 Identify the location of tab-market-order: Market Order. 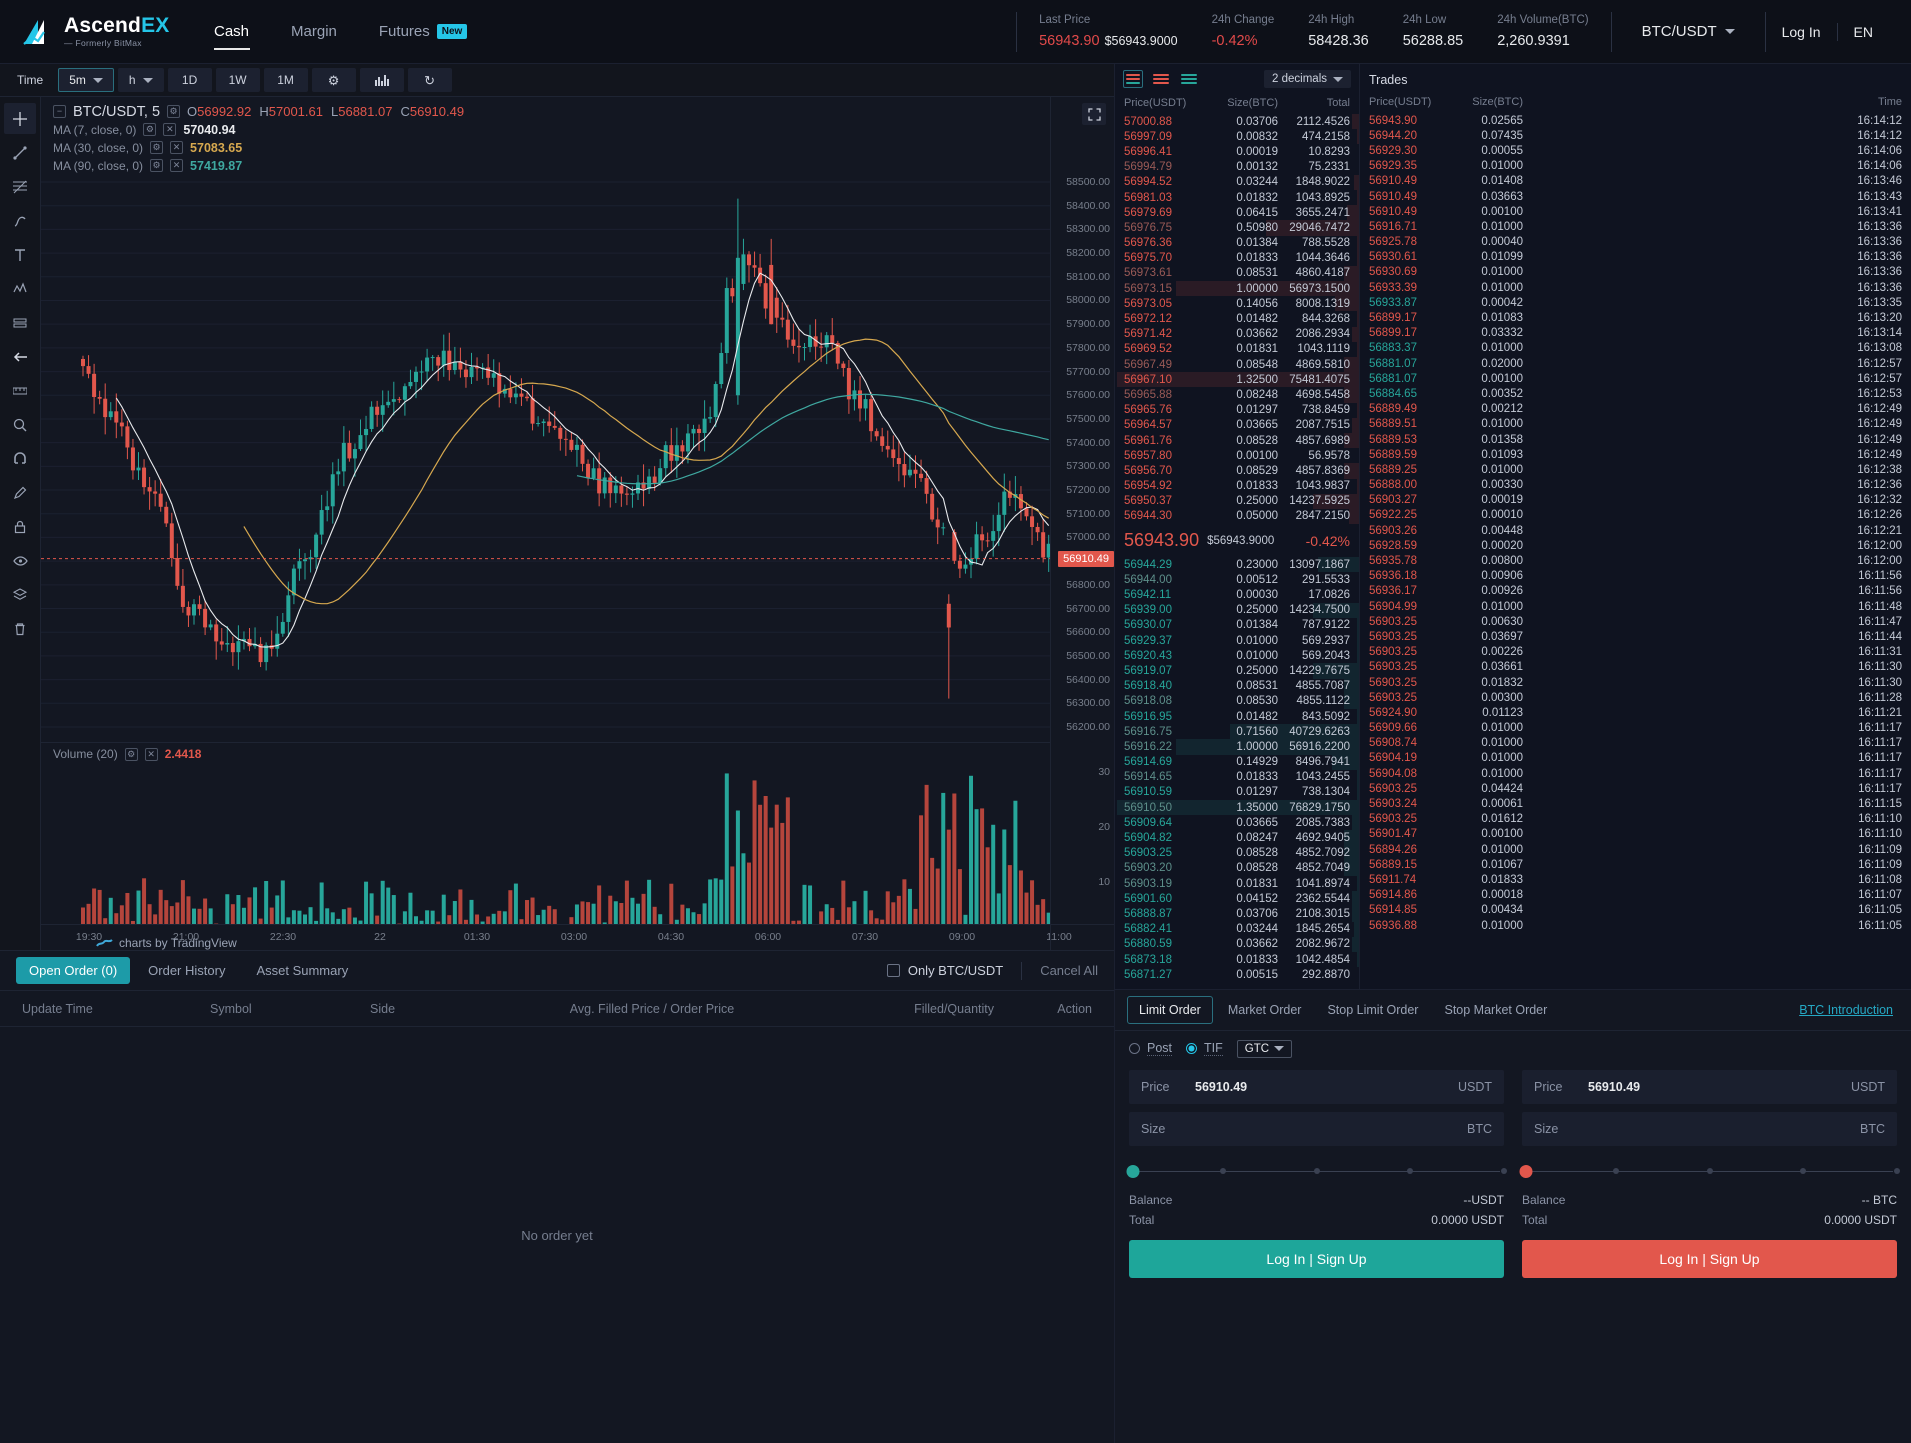
(1265, 1010).